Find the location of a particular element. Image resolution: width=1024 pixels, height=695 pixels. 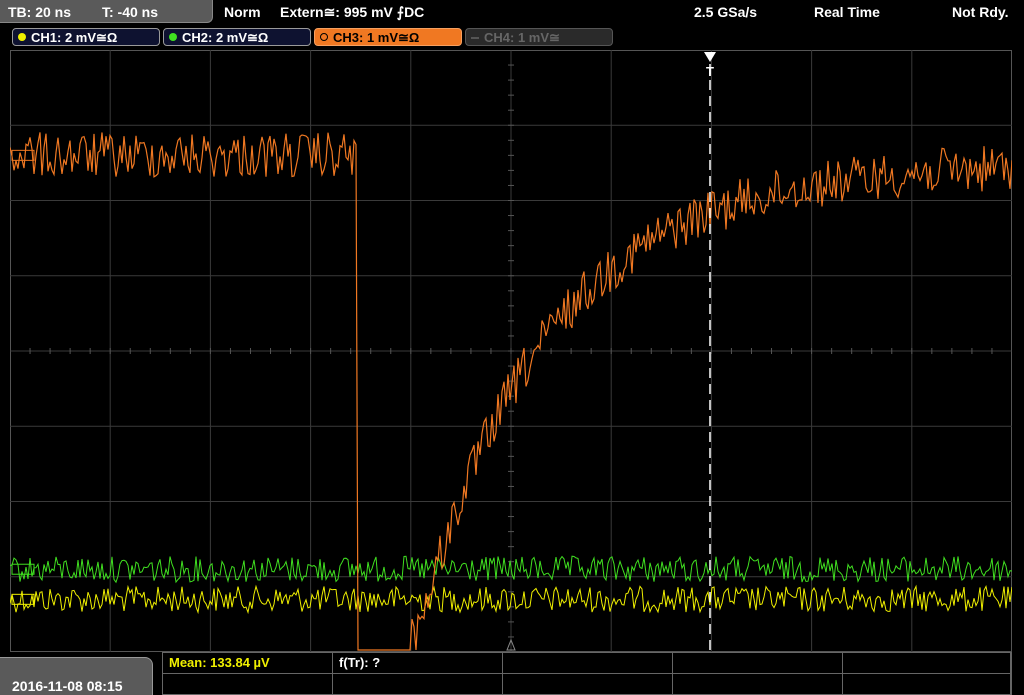

ch2-indicator-icon is located at coordinates (173, 37).